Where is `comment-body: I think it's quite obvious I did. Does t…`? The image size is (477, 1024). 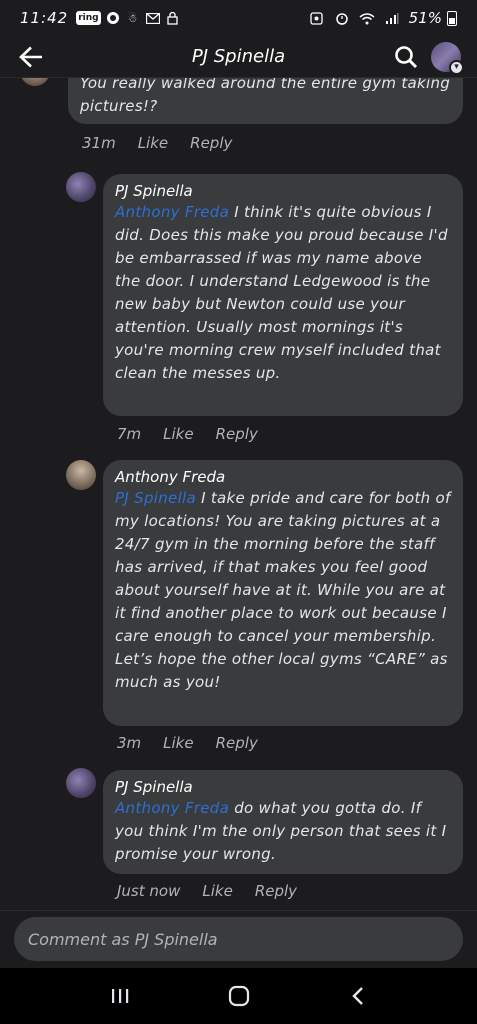 comment-body: I think it's quite obvious I did. Does t… is located at coordinates (281, 292).